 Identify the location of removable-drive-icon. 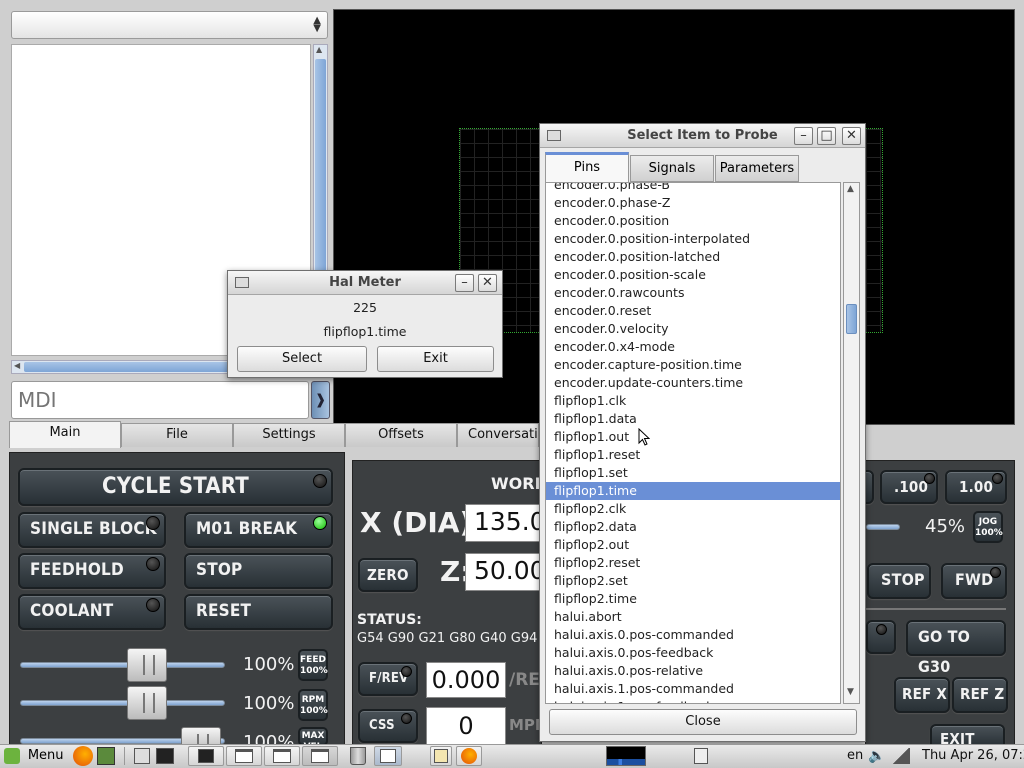
(701, 756).